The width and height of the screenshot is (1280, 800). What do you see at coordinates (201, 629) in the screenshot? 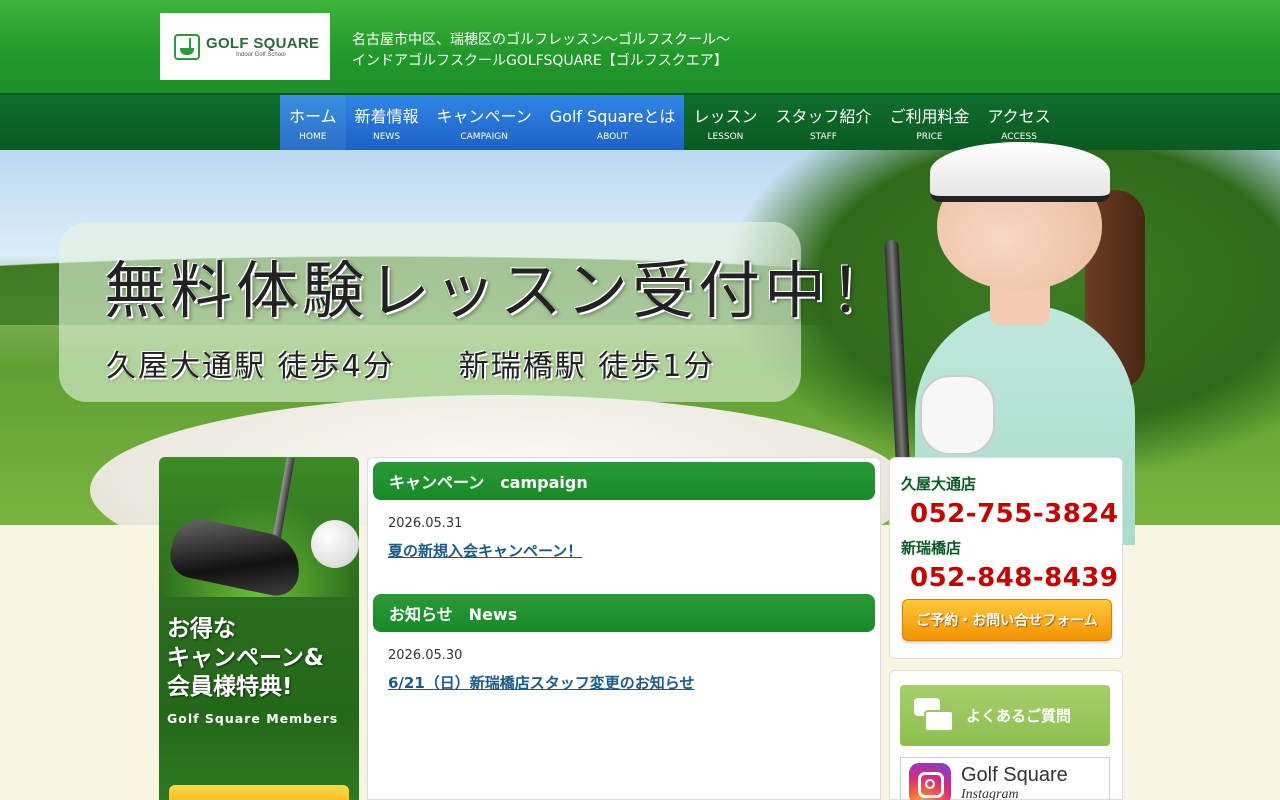
I see `members-banner-title-line-1: お得な` at bounding box center [201, 629].